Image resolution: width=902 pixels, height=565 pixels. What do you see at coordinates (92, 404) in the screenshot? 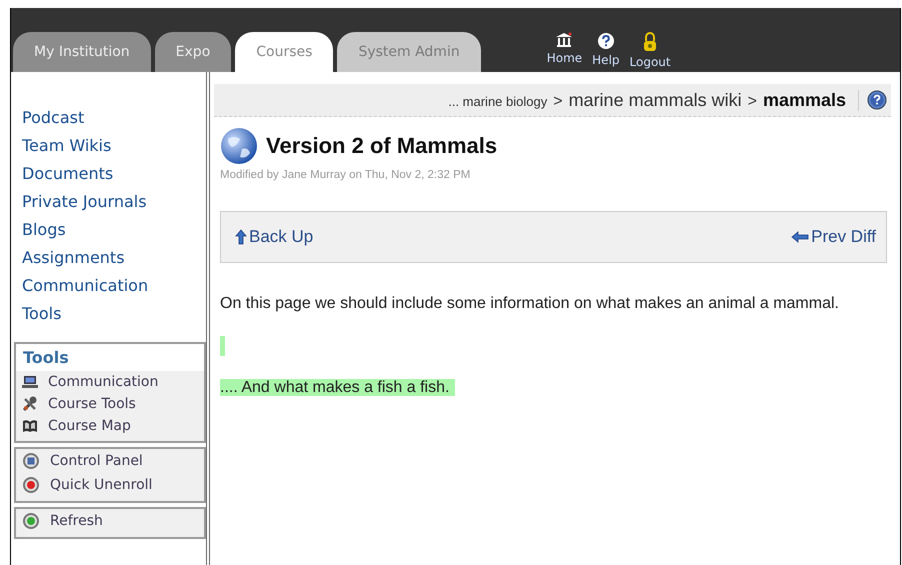
I see `panel-link: Course Tools` at bounding box center [92, 404].